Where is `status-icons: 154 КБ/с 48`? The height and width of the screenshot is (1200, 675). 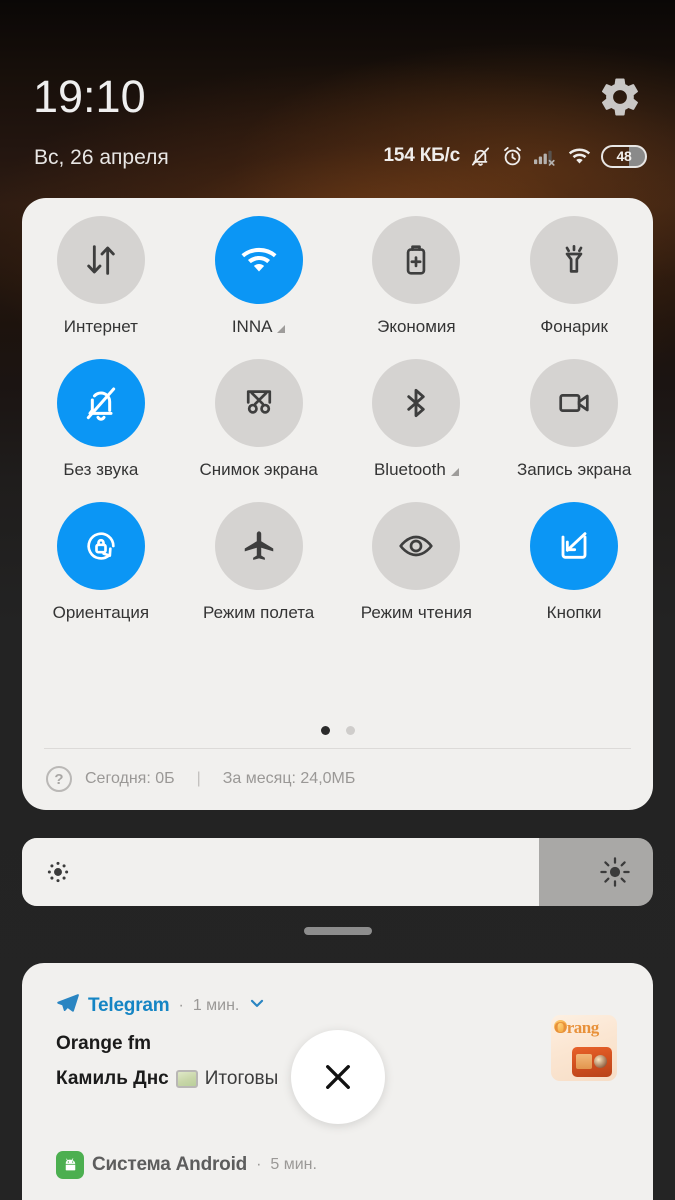
status-icons: 154 КБ/с 48 is located at coordinates (515, 156).